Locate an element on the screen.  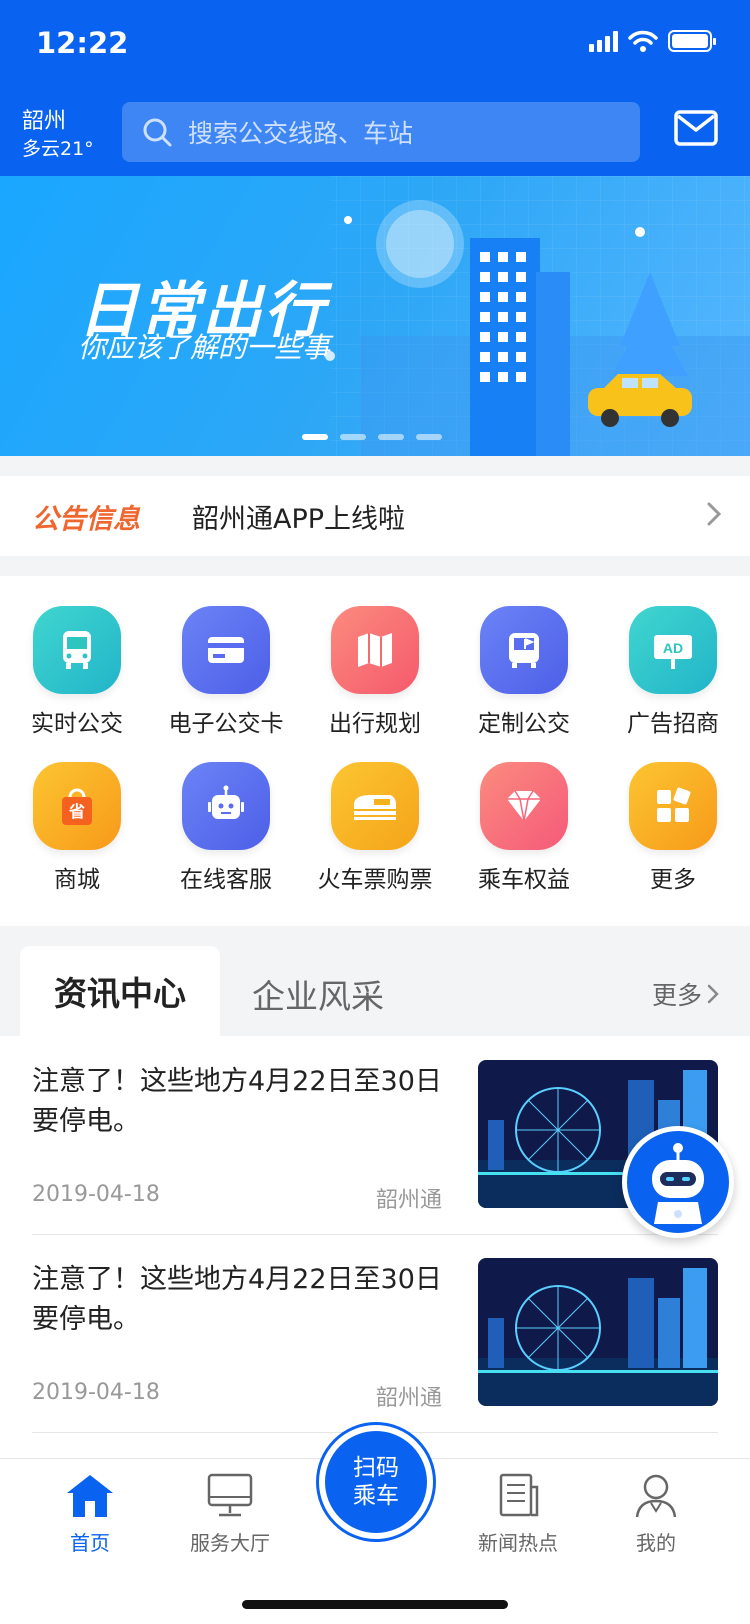
assistant-float-button is located at coordinates (678, 1182).